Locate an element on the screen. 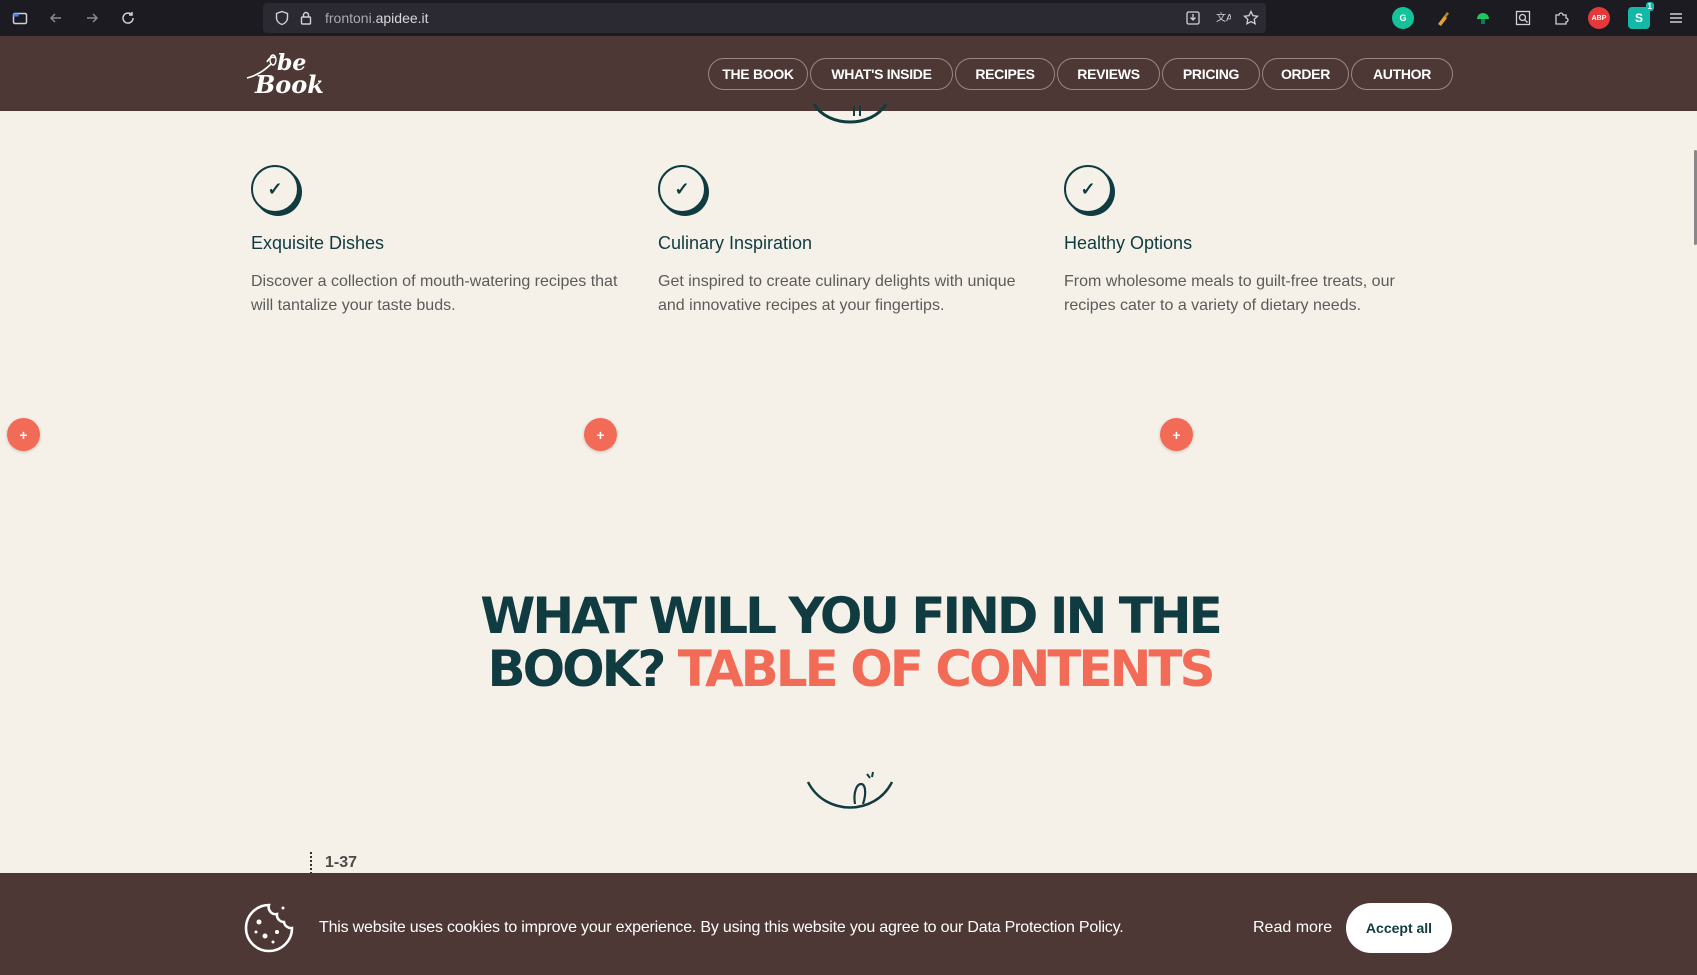  puzzle-icon is located at coordinates (1561, 18).